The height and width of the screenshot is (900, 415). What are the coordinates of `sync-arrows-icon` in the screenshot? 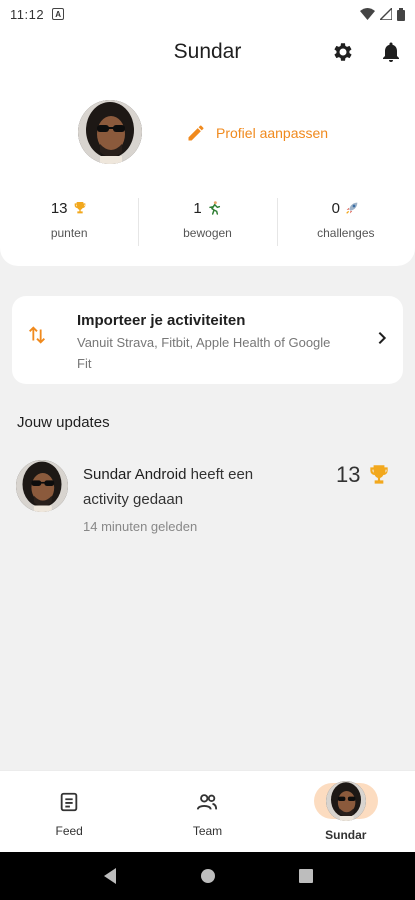 It's located at (37, 335).